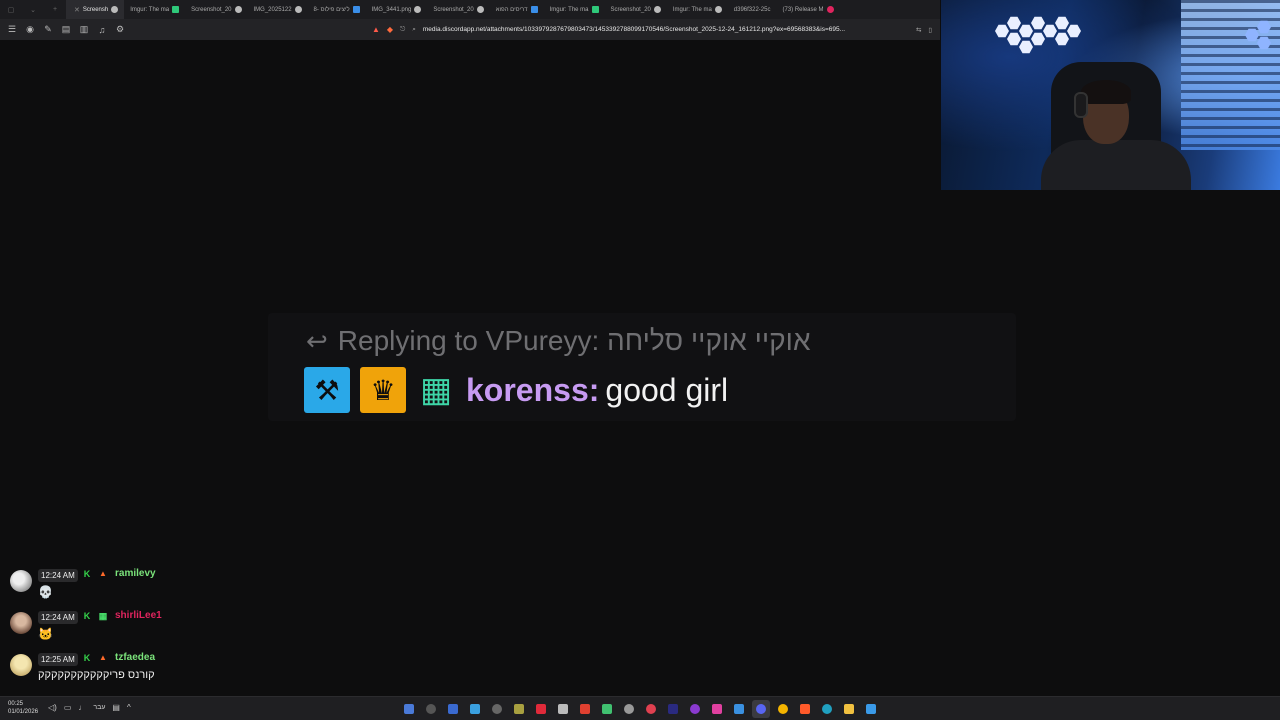 The width and height of the screenshot is (1280, 720). Describe the element at coordinates (95, 9) in the screenshot. I see `tab-screenshot-active: ✕ Screensh` at that location.